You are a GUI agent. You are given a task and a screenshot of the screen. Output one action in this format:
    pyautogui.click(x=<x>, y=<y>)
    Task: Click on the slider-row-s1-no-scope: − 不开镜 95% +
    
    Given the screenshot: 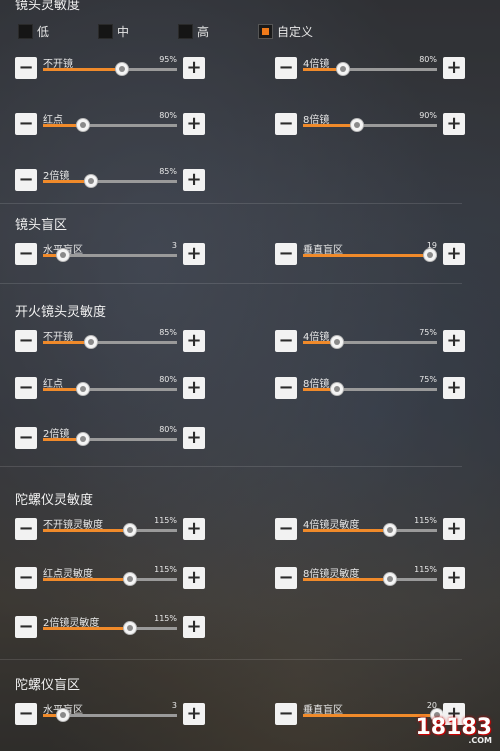 What is the action you would take?
    pyautogui.click(x=110, y=69)
    